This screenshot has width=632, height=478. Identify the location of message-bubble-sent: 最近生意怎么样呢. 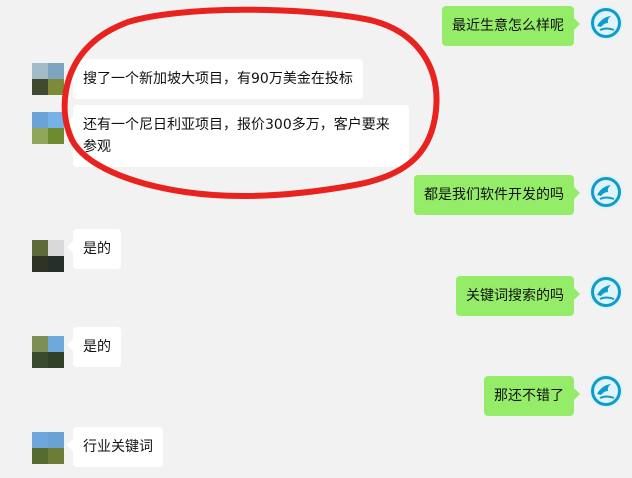
(511, 26).